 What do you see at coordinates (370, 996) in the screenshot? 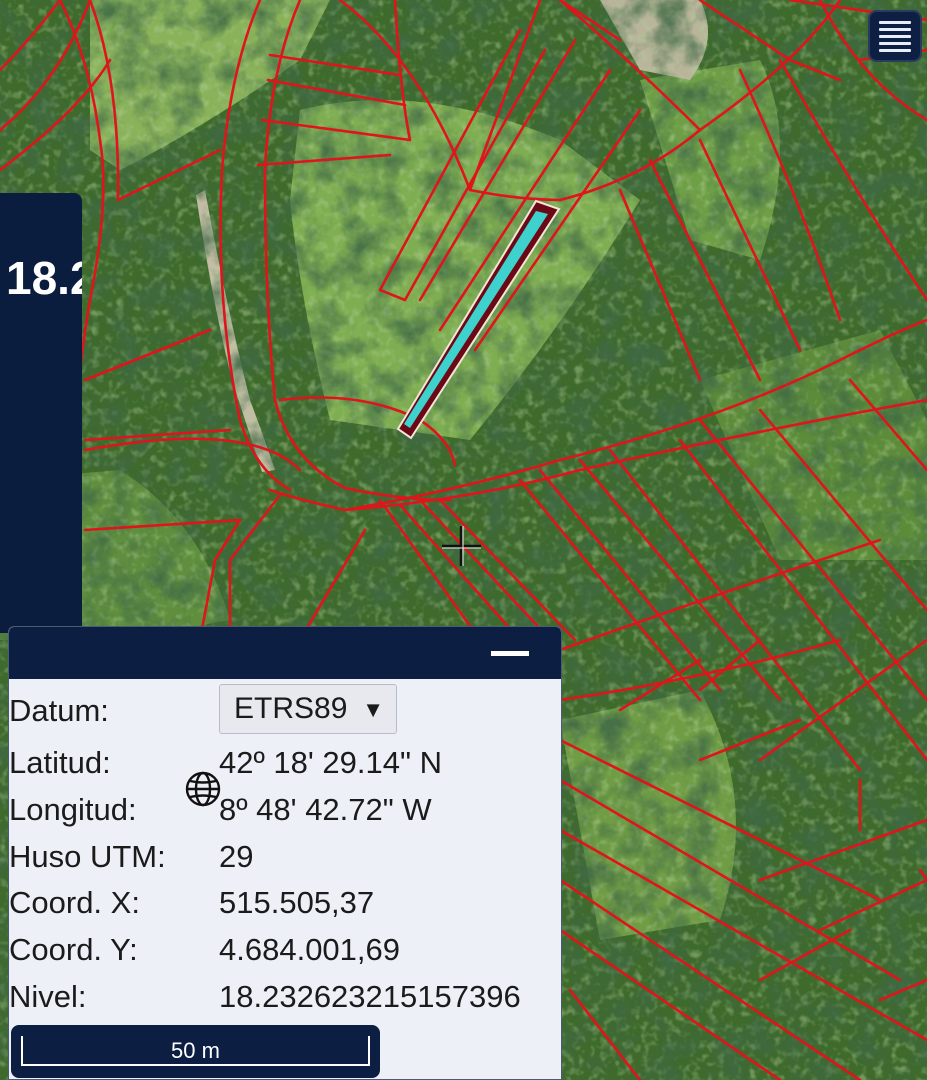
I see `nivel-value: 18.232623215157396` at bounding box center [370, 996].